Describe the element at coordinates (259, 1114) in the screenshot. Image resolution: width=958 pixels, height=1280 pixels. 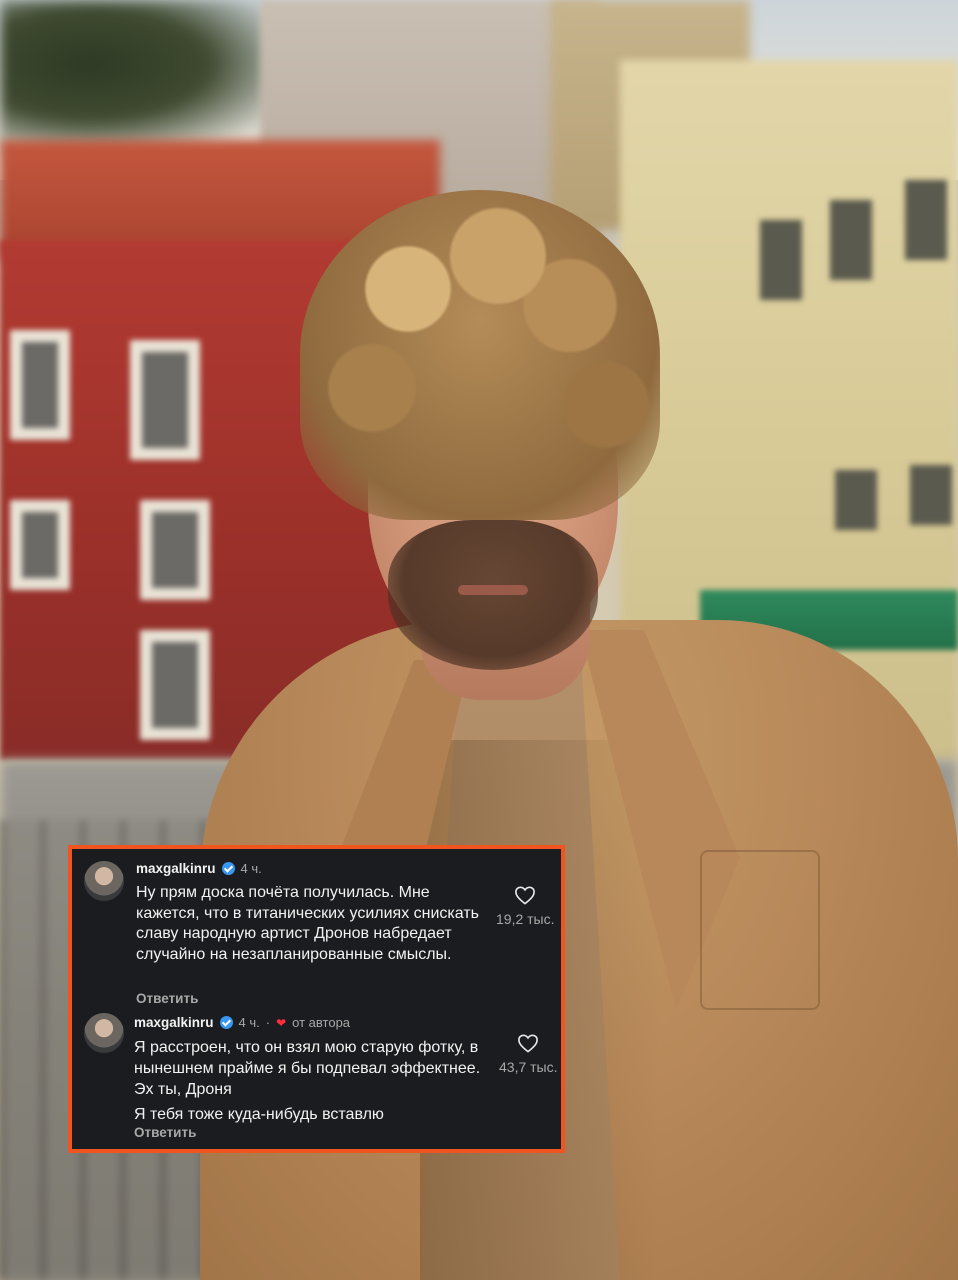
I see `comment-text-extra: Я тебя тоже куда-нибудь вставлю` at that location.